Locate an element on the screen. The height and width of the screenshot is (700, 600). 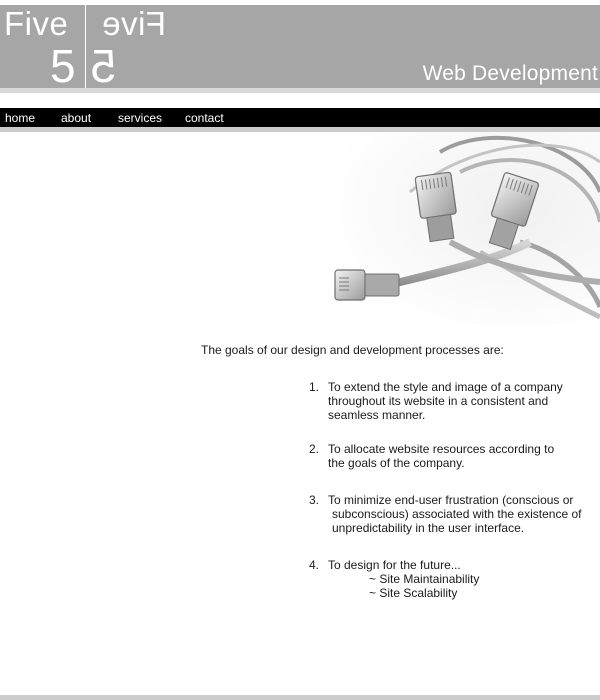
goal-number: 4. is located at coordinates (314, 565).